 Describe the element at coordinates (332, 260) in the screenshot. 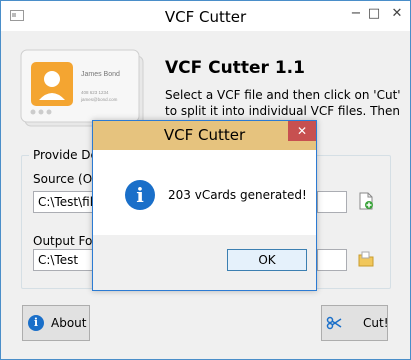

I see `output-folder-input-right` at that location.